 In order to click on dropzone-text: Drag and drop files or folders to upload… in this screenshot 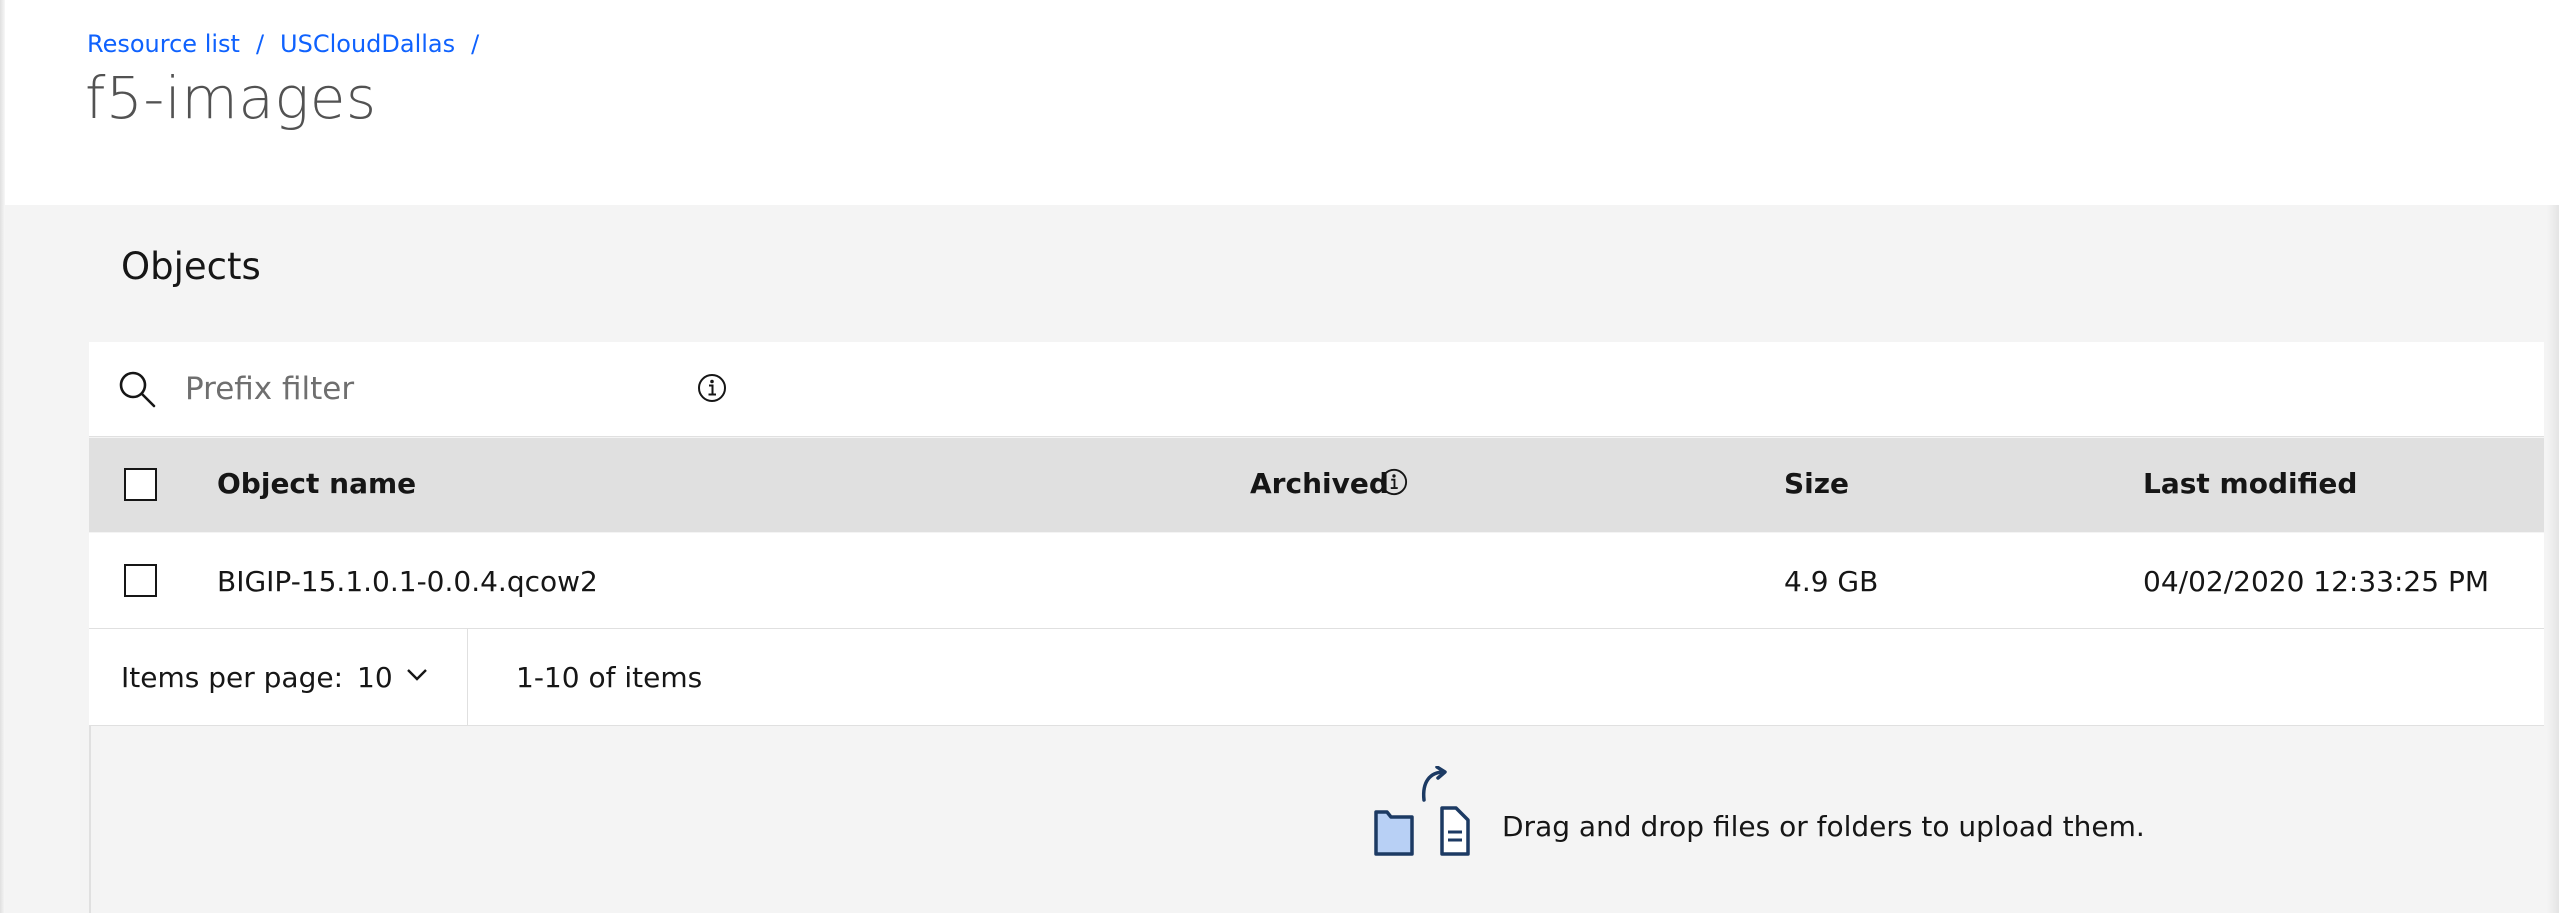, I will do `click(1823, 826)`.